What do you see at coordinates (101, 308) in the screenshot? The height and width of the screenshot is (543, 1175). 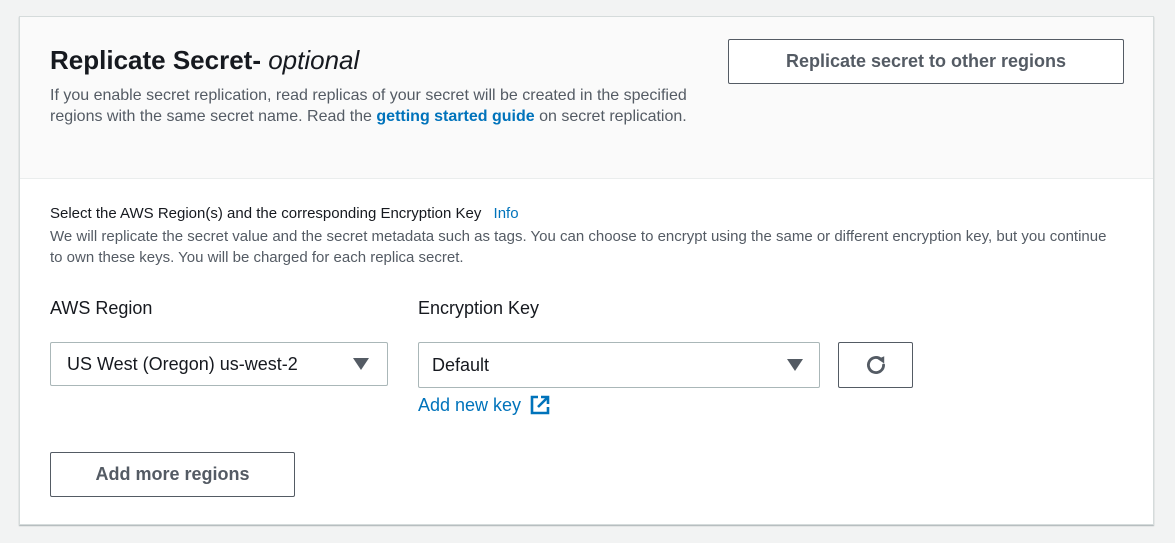 I see `aws-region-label: AWS Region` at bounding box center [101, 308].